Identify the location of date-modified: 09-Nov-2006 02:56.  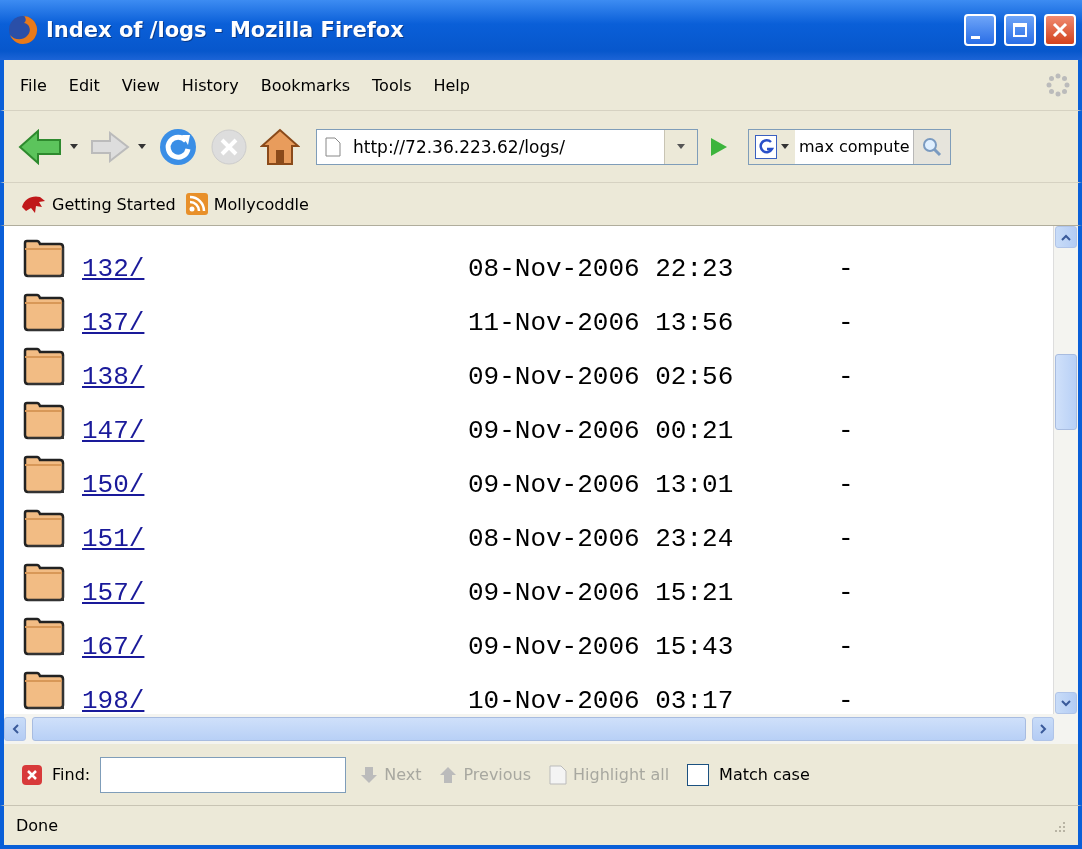
(601, 378).